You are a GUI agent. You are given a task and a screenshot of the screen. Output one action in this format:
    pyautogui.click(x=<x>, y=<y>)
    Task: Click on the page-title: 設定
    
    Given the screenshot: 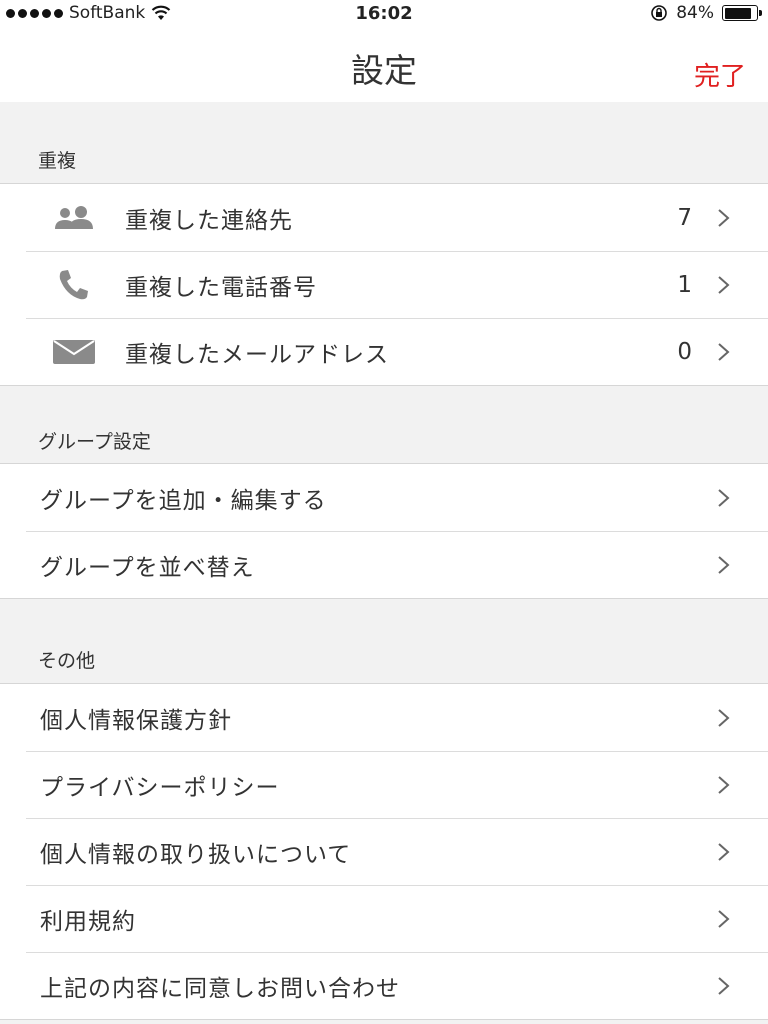 What is the action you would take?
    pyautogui.click(x=384, y=70)
    